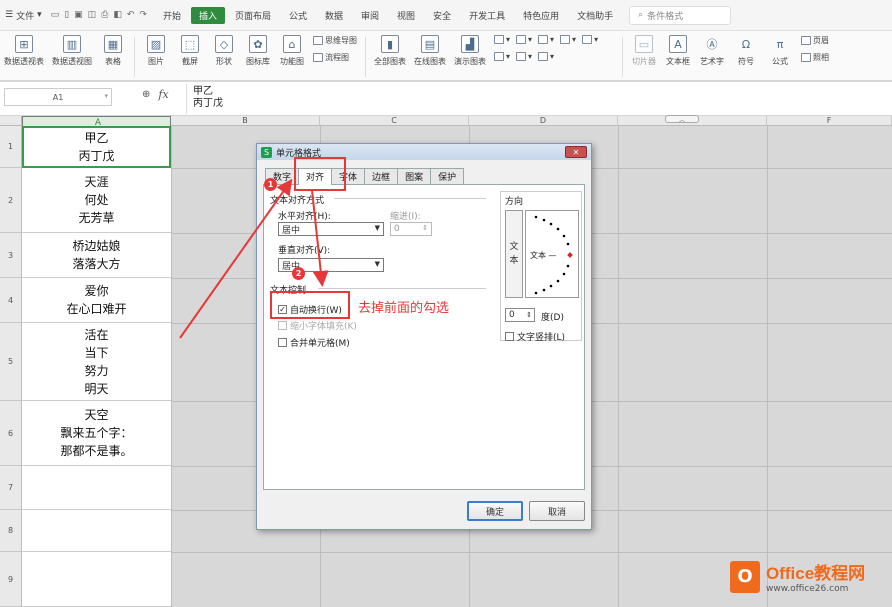 The height and width of the screenshot is (607, 892). Describe the element at coordinates (816, 573) in the screenshot. I see `watermark-title: Office教程网` at that location.